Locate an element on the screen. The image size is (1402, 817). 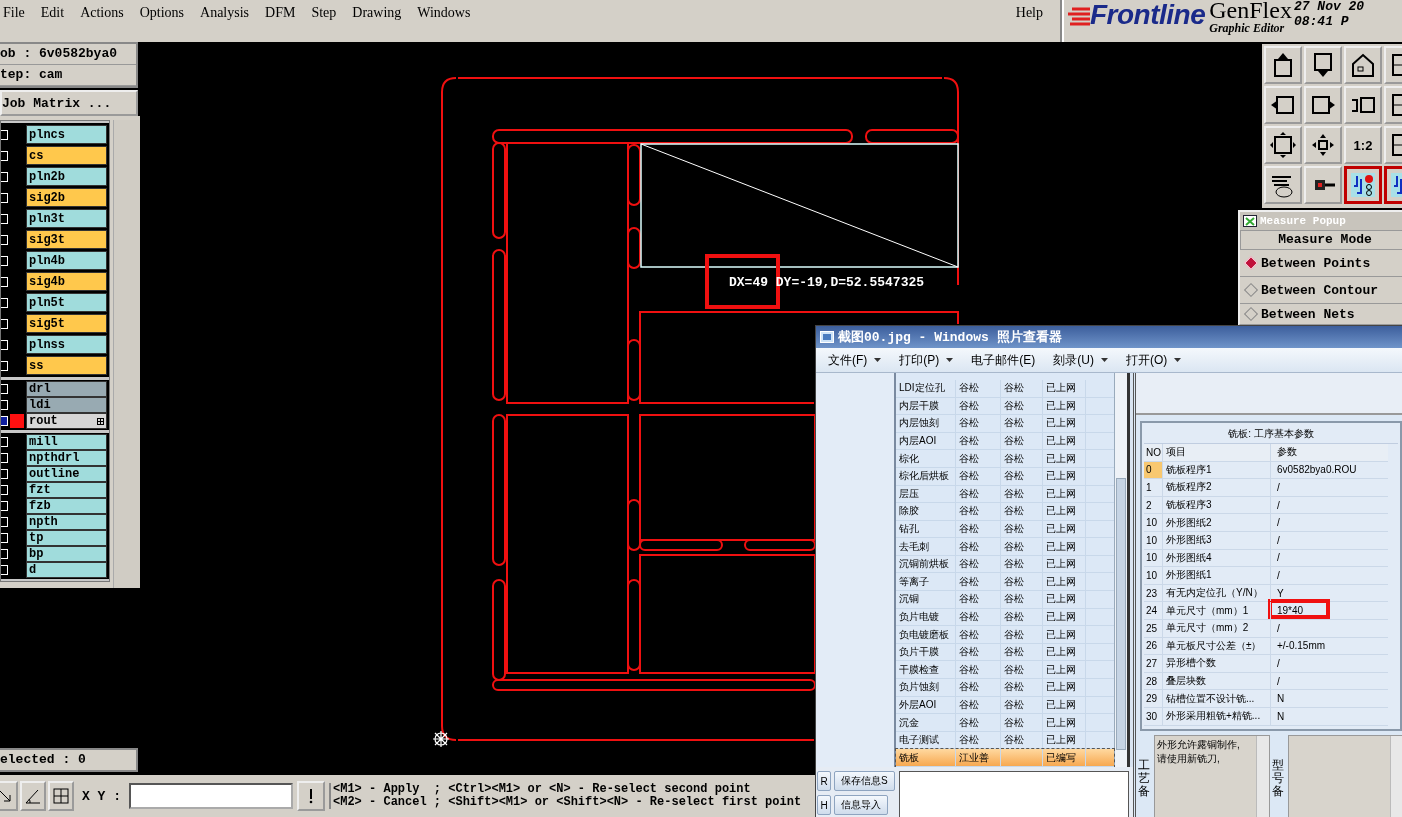
layer-name: plnss is located at coordinates (66, 344).